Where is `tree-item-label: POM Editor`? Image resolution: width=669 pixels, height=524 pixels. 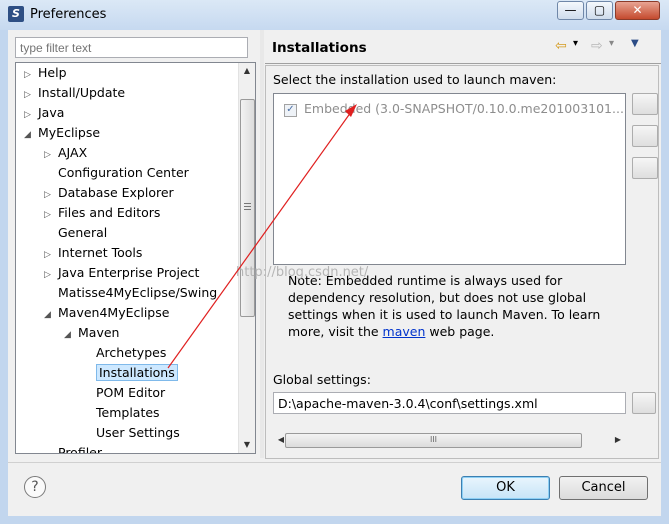 tree-item-label: POM Editor is located at coordinates (131, 392).